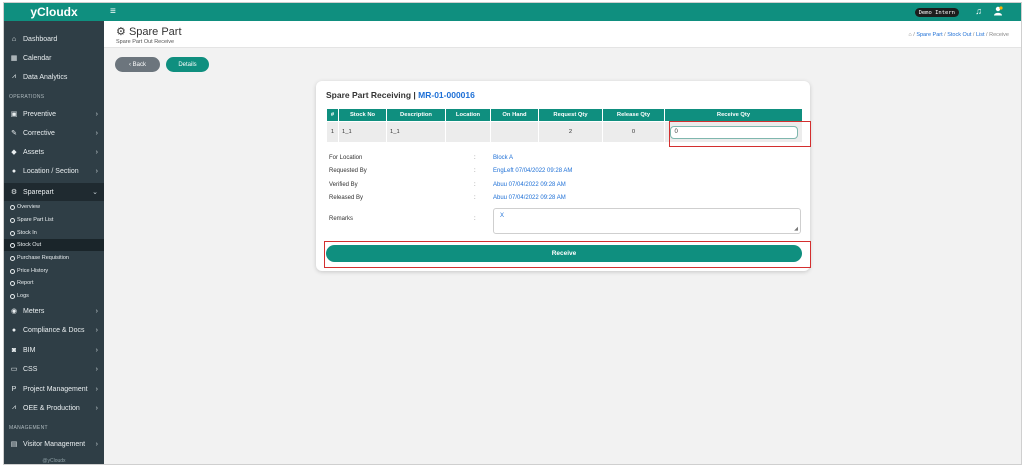 The height and width of the screenshot is (467, 1024). What do you see at coordinates (14, 58) in the screenshot?
I see `calendar-icon: ▦` at bounding box center [14, 58].